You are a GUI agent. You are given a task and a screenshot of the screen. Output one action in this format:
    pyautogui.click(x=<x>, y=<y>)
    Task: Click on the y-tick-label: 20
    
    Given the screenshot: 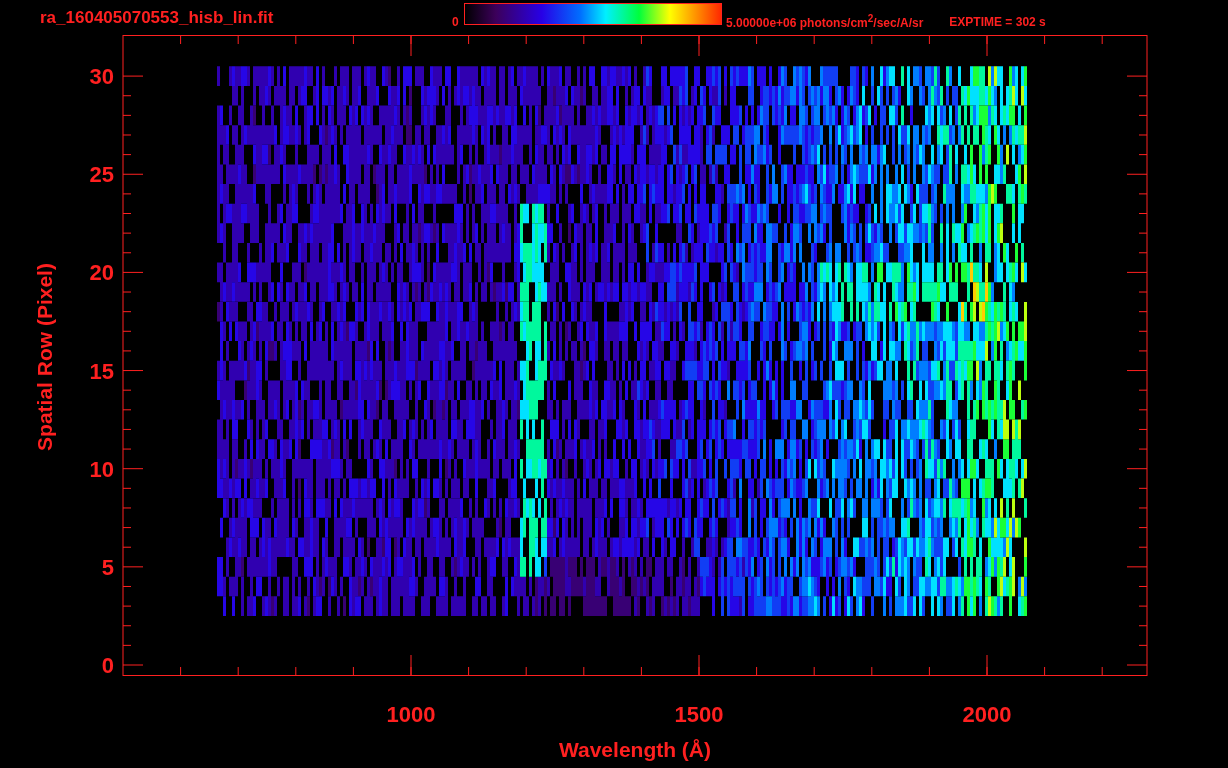 What is the action you would take?
    pyautogui.click(x=101, y=273)
    